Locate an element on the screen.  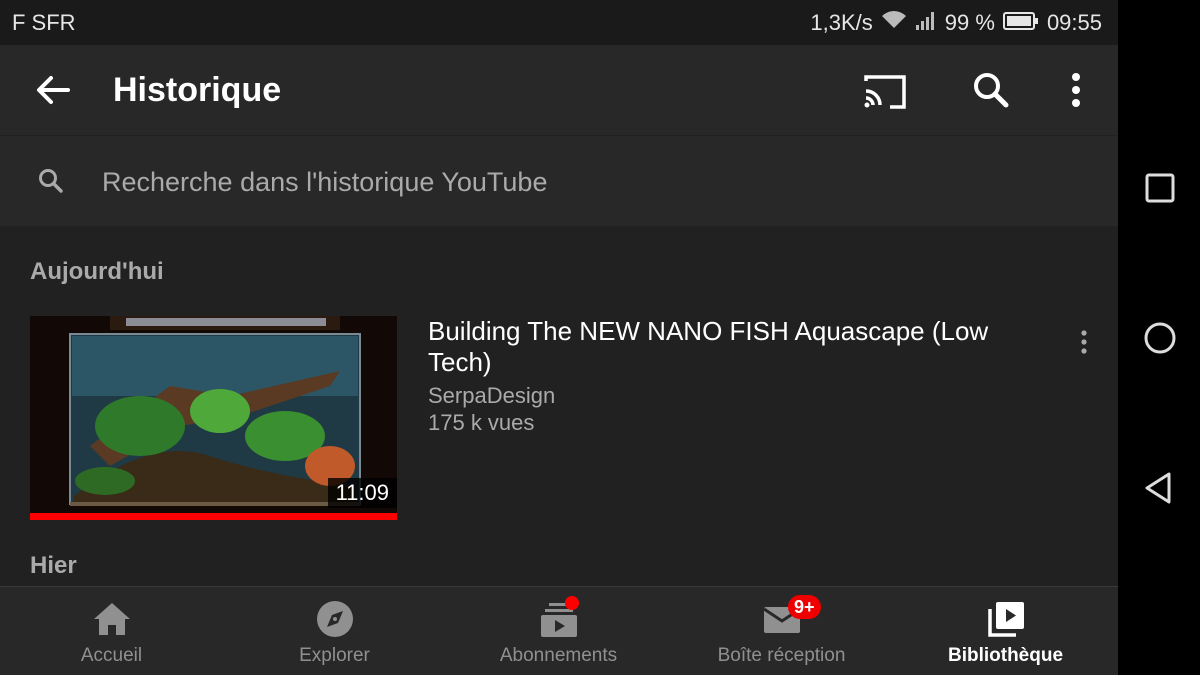
section-header-today: Aujourd'hui is located at coordinates (97, 271).